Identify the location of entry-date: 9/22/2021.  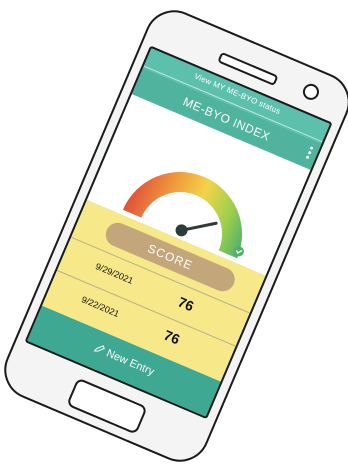
(100, 307).